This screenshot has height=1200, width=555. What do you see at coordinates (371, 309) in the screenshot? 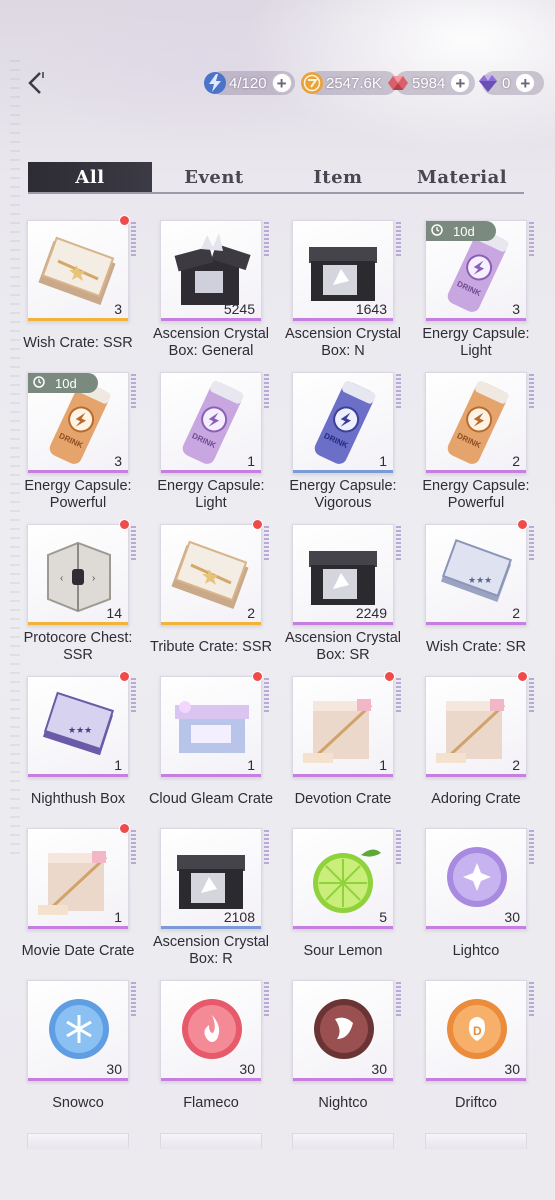
I see `item-count: 1643` at bounding box center [371, 309].